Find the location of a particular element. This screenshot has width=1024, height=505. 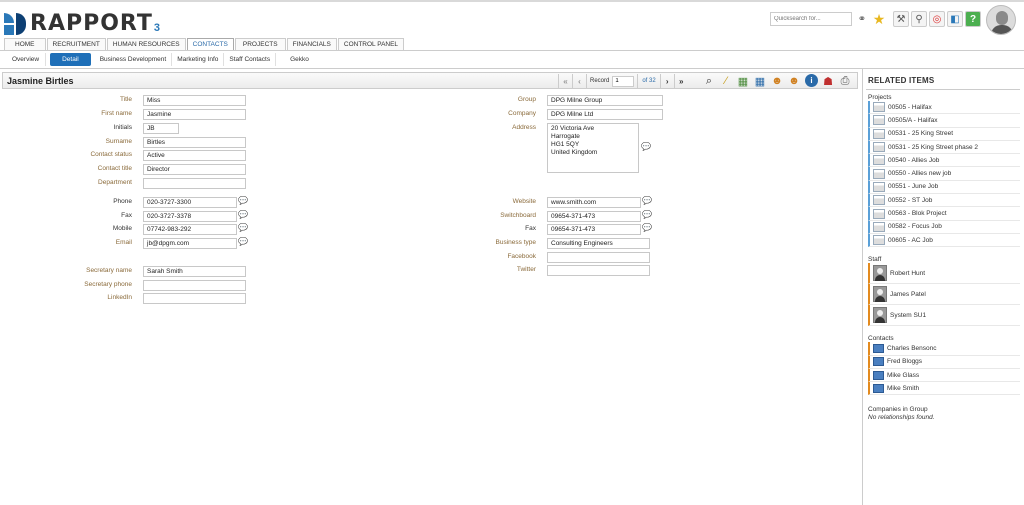

website-comment-icon: 💬 is located at coordinates (647, 200).